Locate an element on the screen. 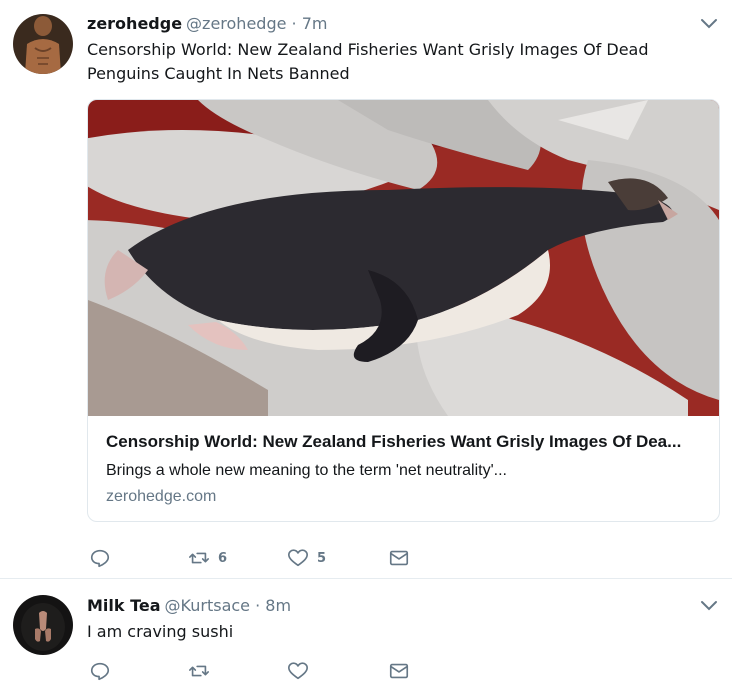  handle: @Kurtsace is located at coordinates (207, 605).